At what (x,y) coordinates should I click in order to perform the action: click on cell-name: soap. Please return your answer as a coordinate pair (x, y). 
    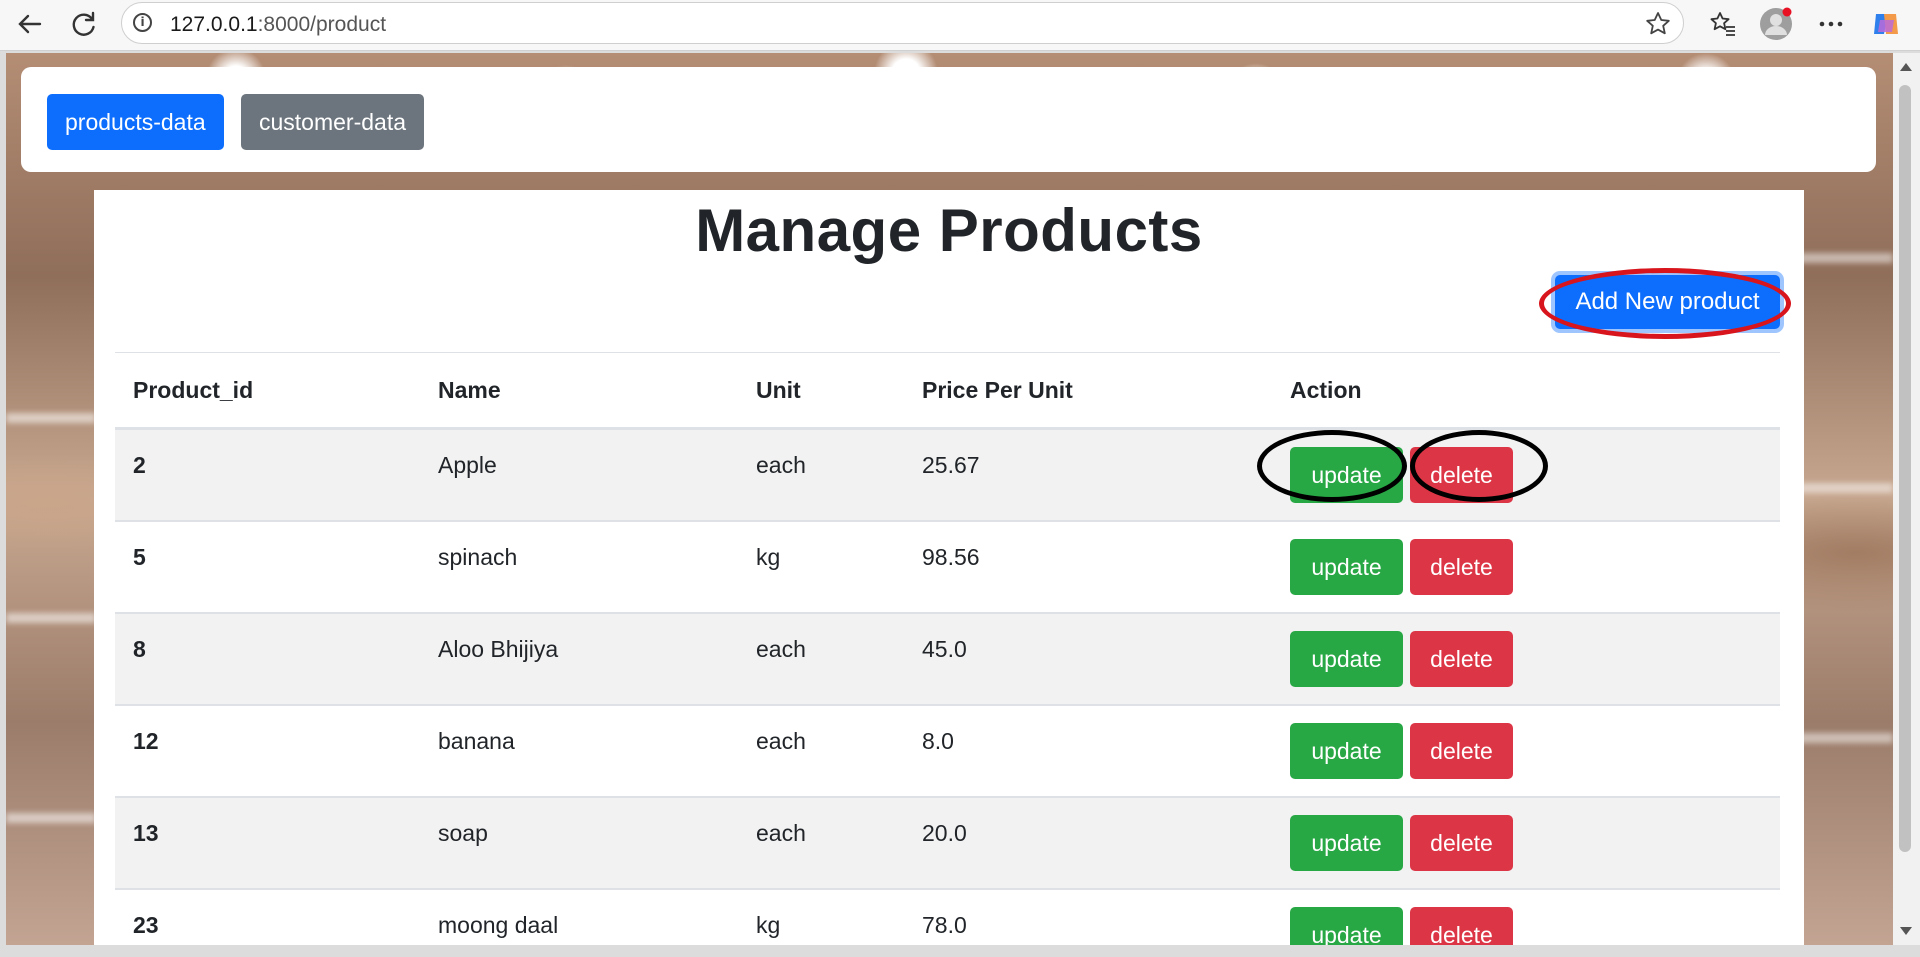
    Looking at the image, I should click on (463, 832).